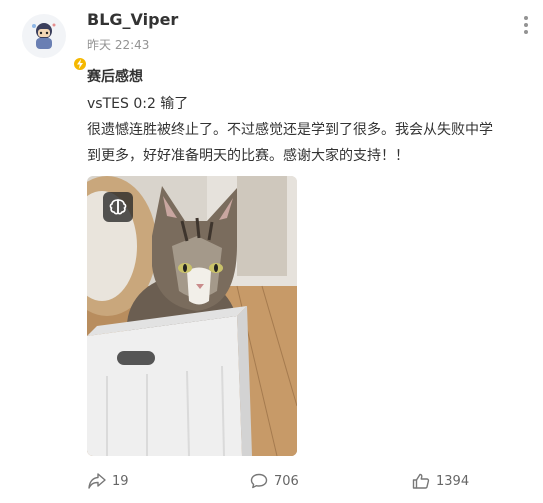 The height and width of the screenshot is (503, 543). What do you see at coordinates (132, 19) in the screenshot?
I see `username: BLG_Viper` at bounding box center [132, 19].